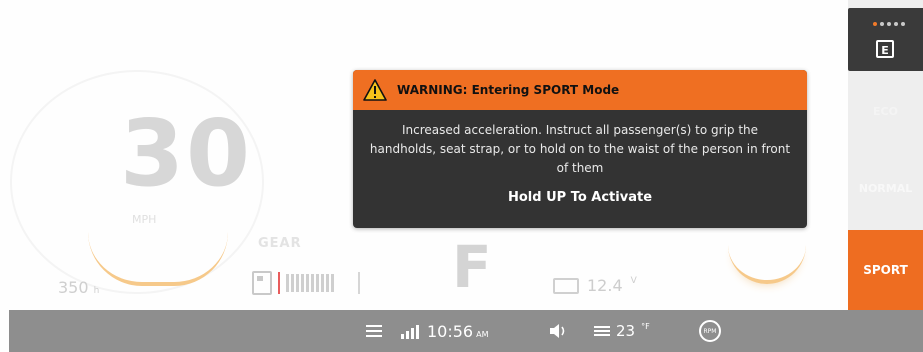 The image size is (923, 352). I want to click on engine-mode-icon: E, so click(885, 49).